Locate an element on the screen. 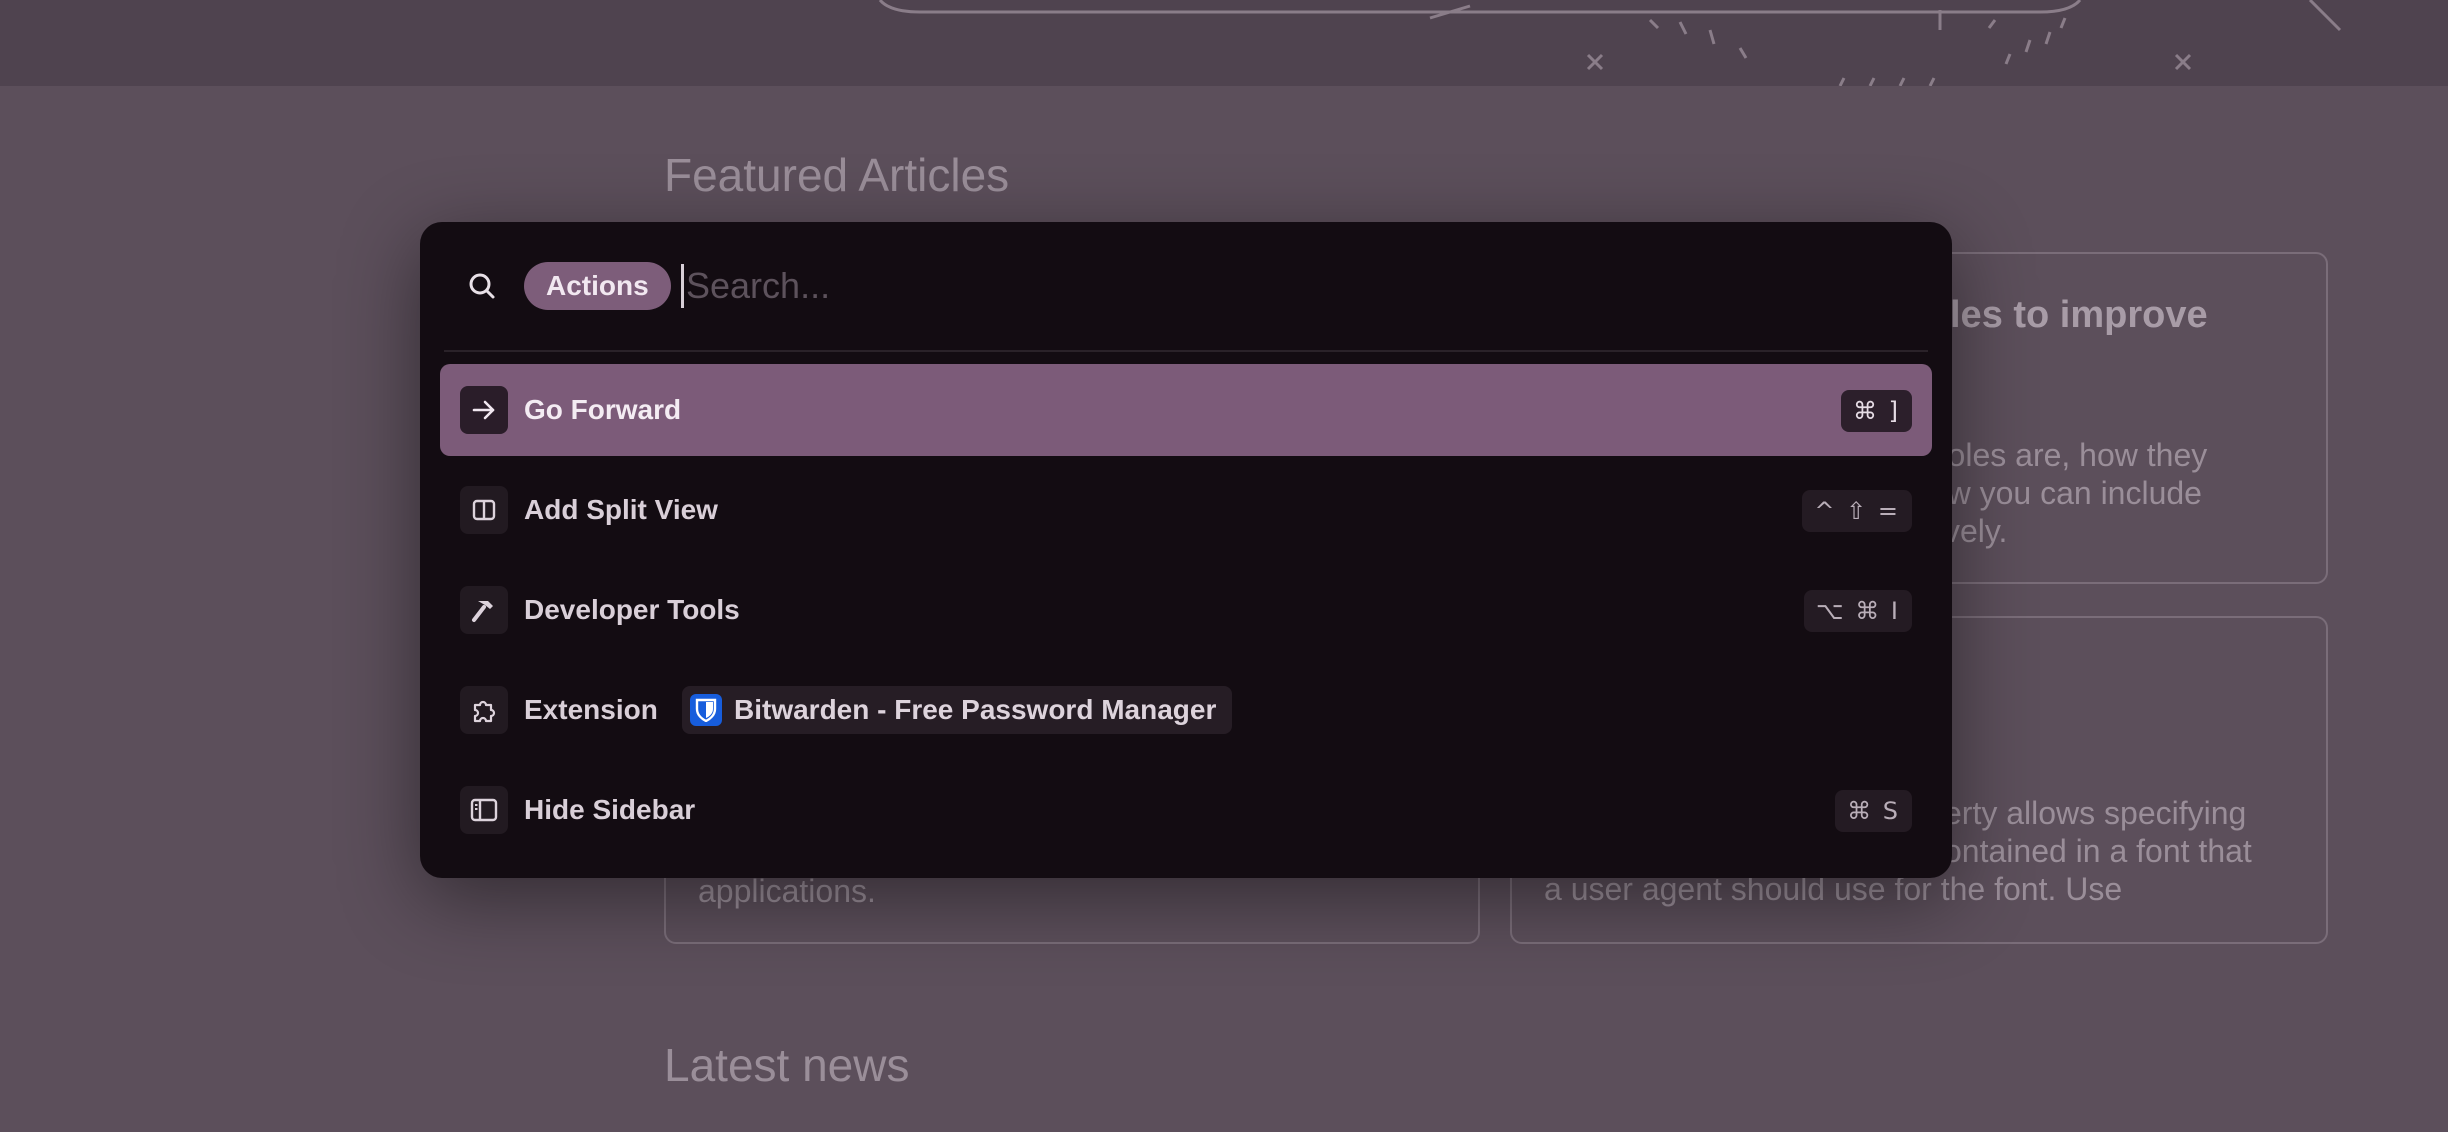 Image resolution: width=2448 pixels, height=1132 pixels. arrow-right-icon is located at coordinates (484, 410).